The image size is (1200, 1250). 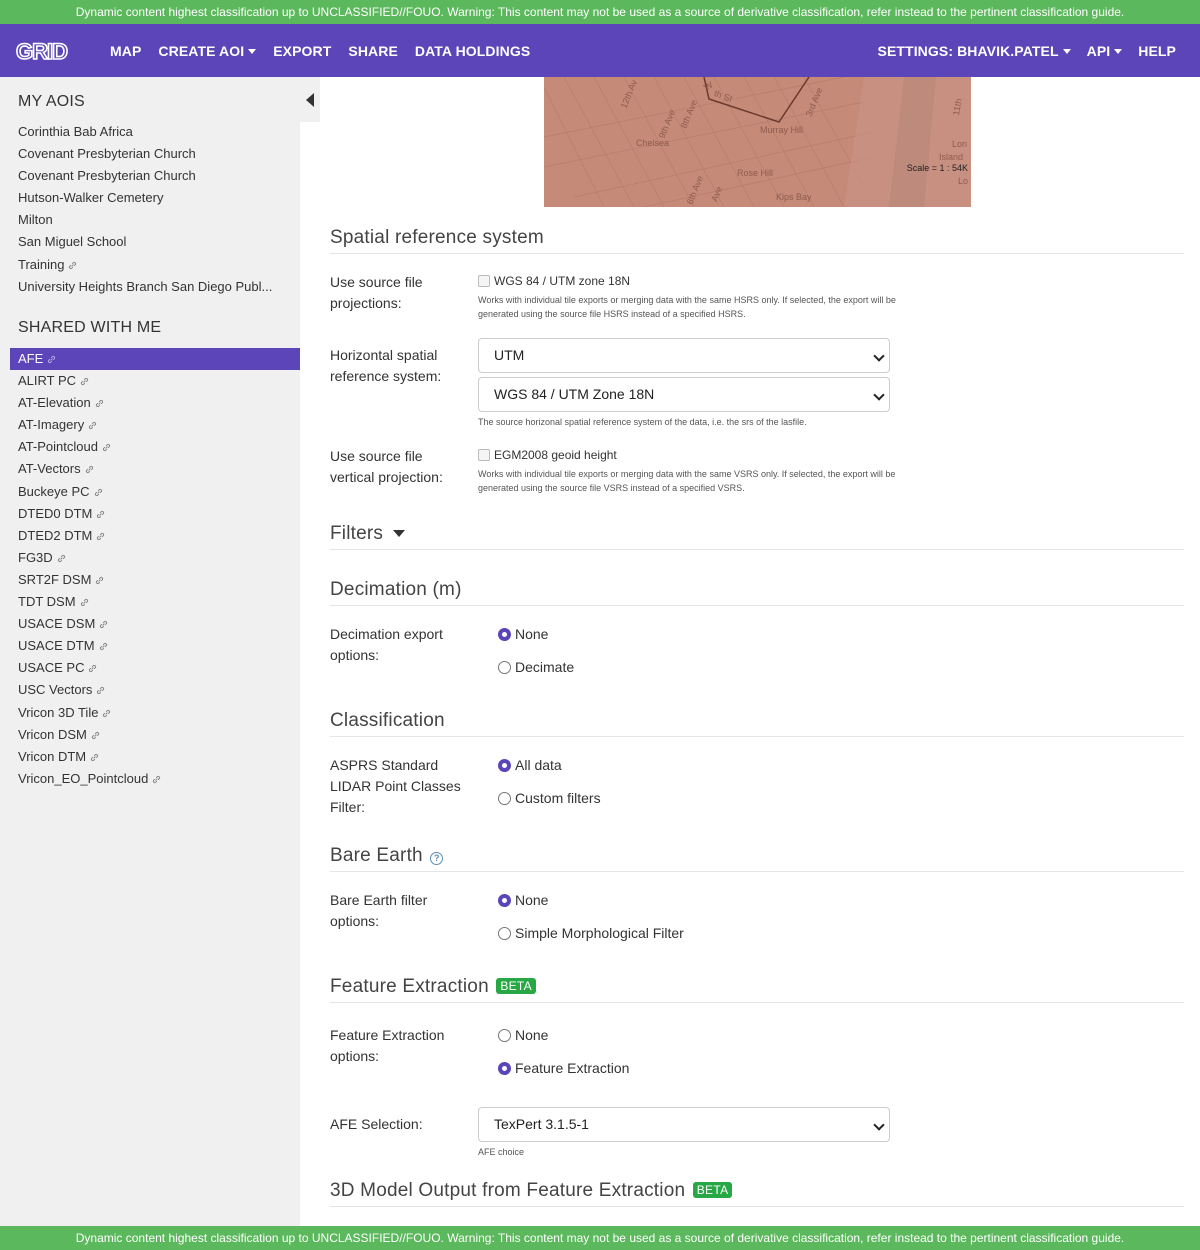 I want to click on sidebar-shared-item: Vricon 3D Tile, so click(x=155, y=713).